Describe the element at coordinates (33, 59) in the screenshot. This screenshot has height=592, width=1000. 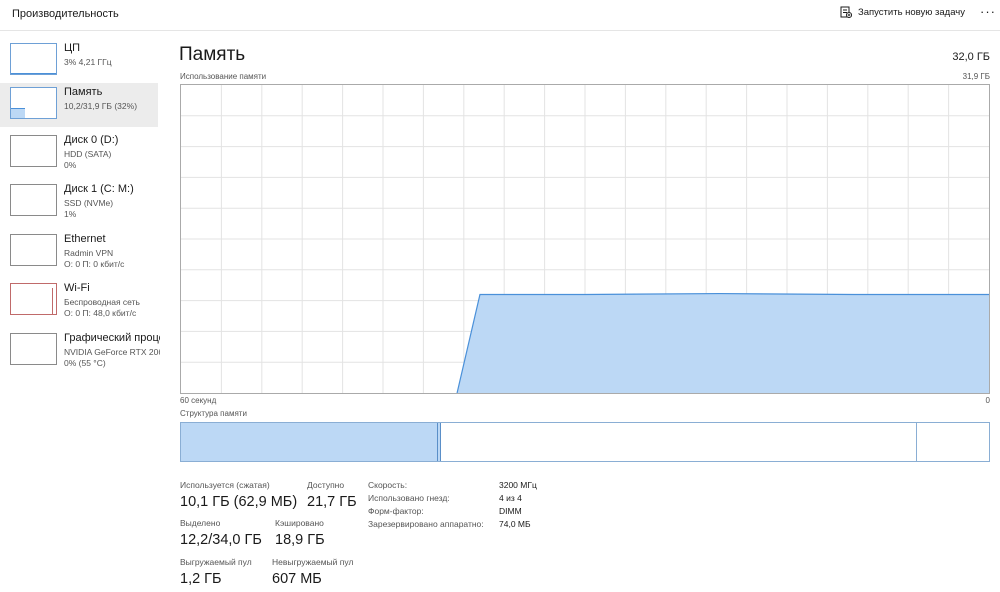
I see `cpu-mini-graph` at that location.